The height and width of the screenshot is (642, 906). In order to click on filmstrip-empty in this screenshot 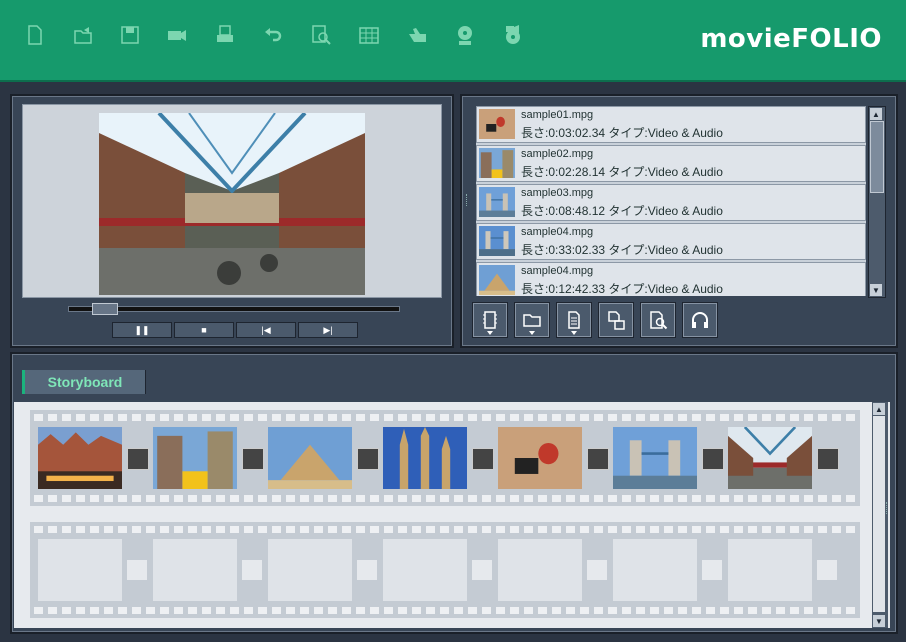, I will do `click(445, 570)`.